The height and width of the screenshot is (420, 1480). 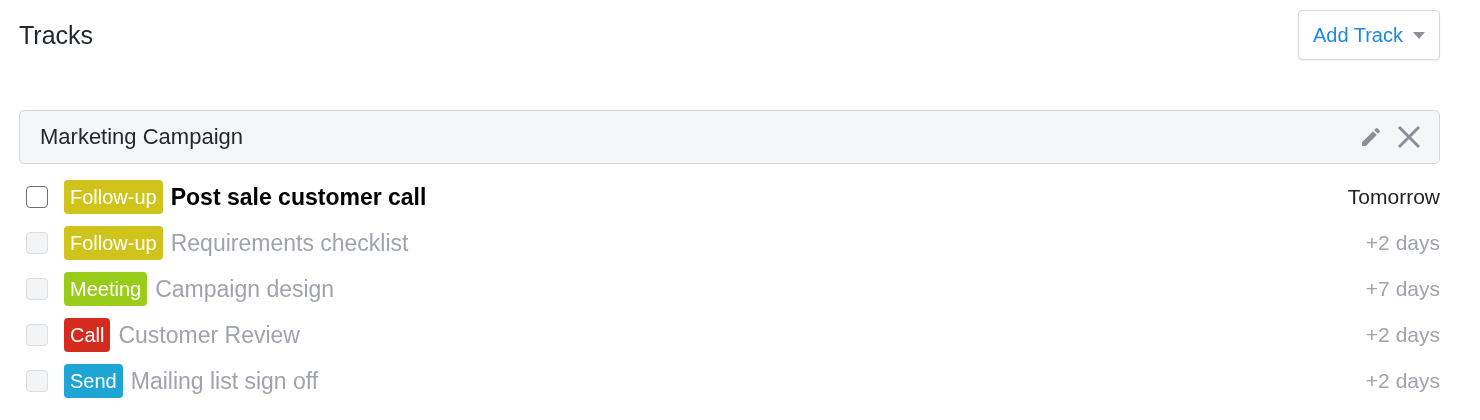 I want to click on task-due-date: +7 days, so click(x=1402, y=289).